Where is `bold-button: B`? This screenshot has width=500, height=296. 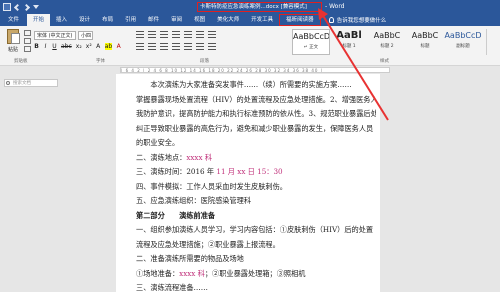 bold-button: B is located at coordinates (36, 46).